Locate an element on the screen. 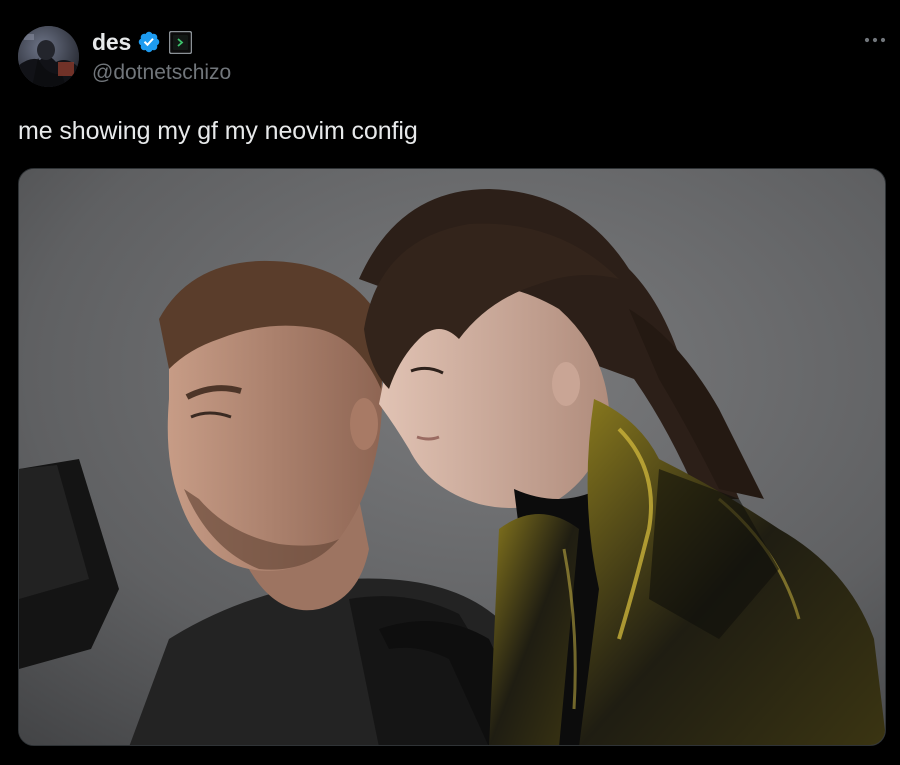 This screenshot has width=900, height=765. avatar-image is located at coordinates (48, 56).